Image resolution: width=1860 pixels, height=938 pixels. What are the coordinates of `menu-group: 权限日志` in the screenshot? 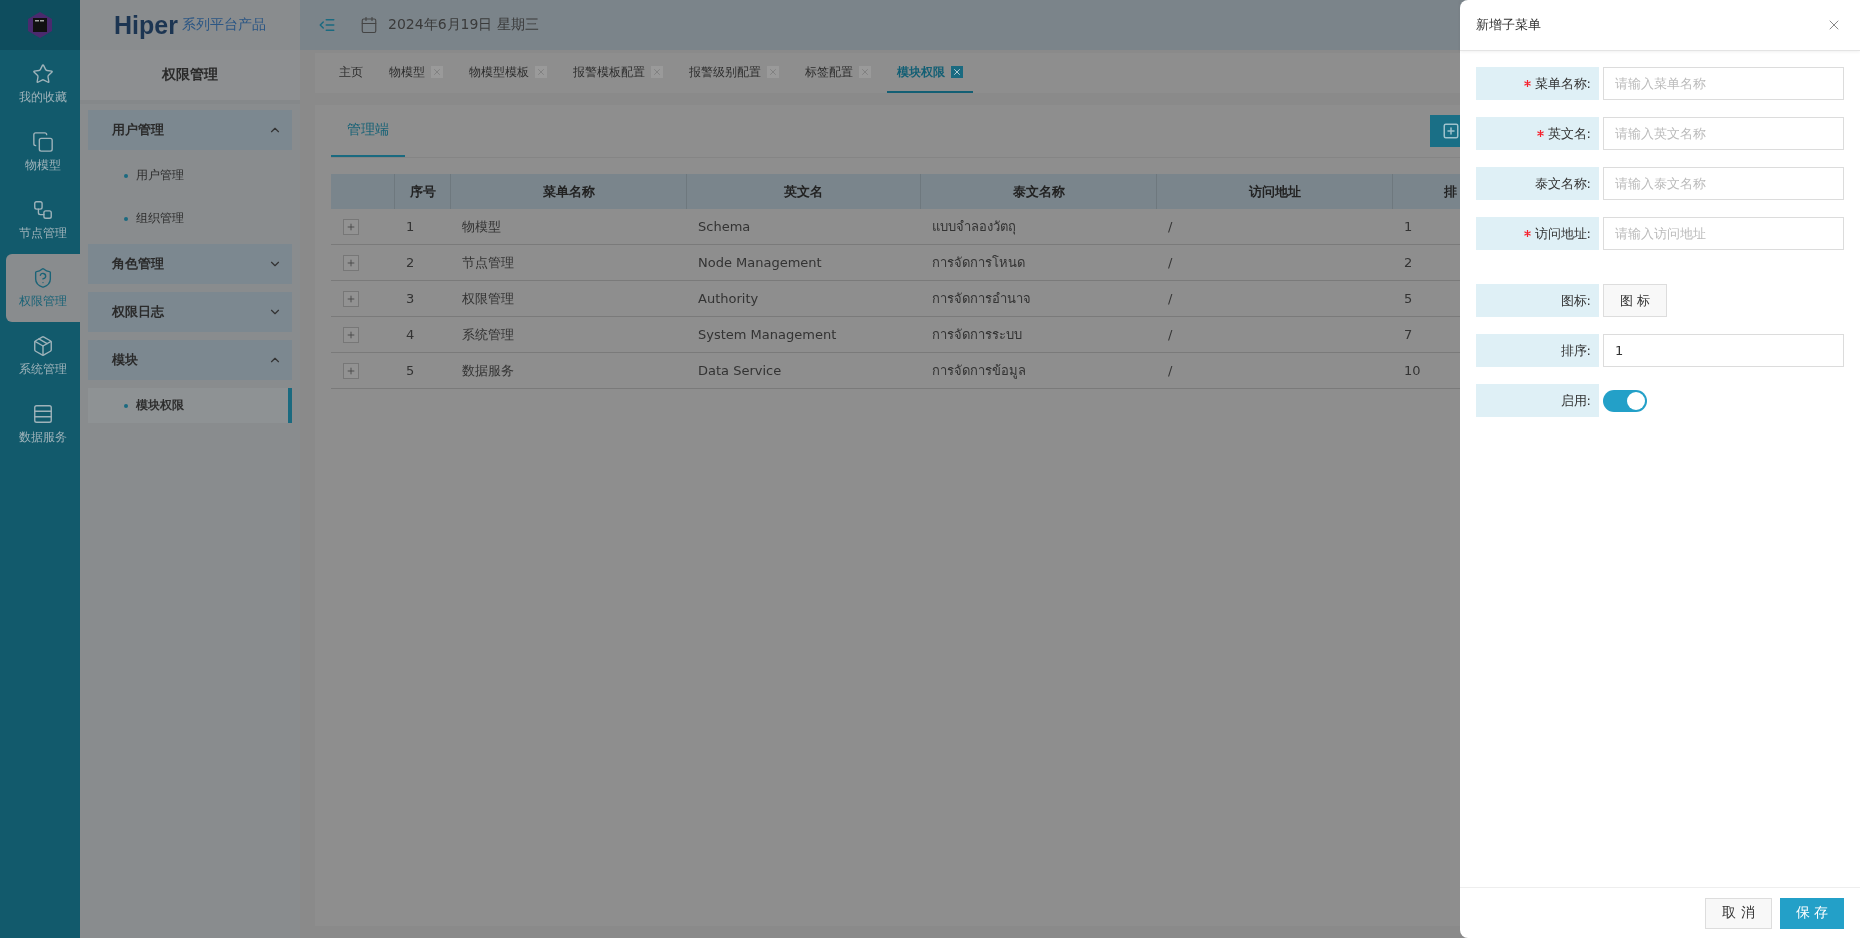 It's located at (190, 312).